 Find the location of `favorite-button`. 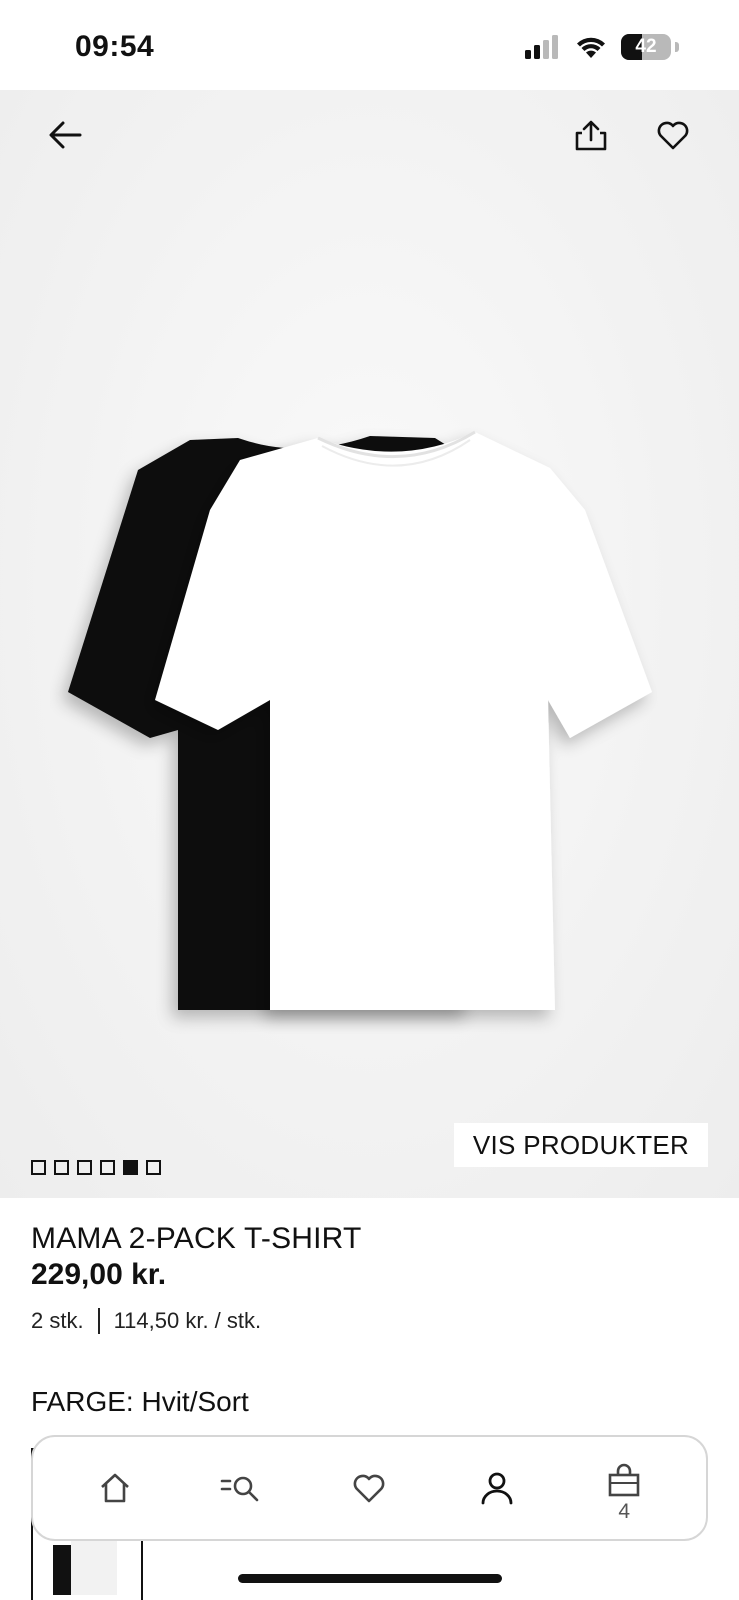

favorite-button is located at coordinates (673, 135).